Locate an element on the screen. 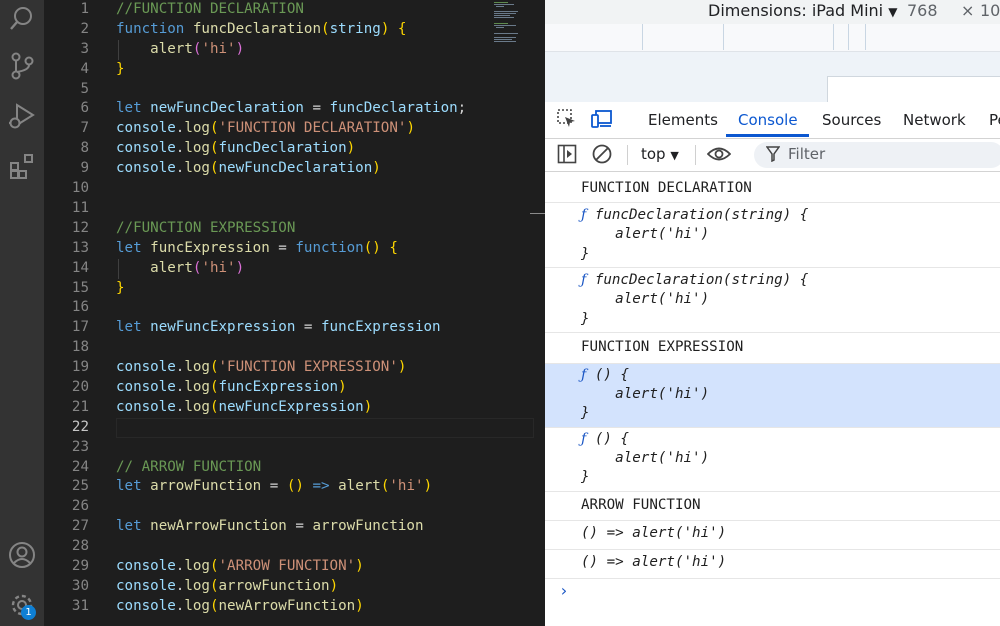 This screenshot has width=1000, height=626. device-toggle-icon is located at coordinates (602, 121).